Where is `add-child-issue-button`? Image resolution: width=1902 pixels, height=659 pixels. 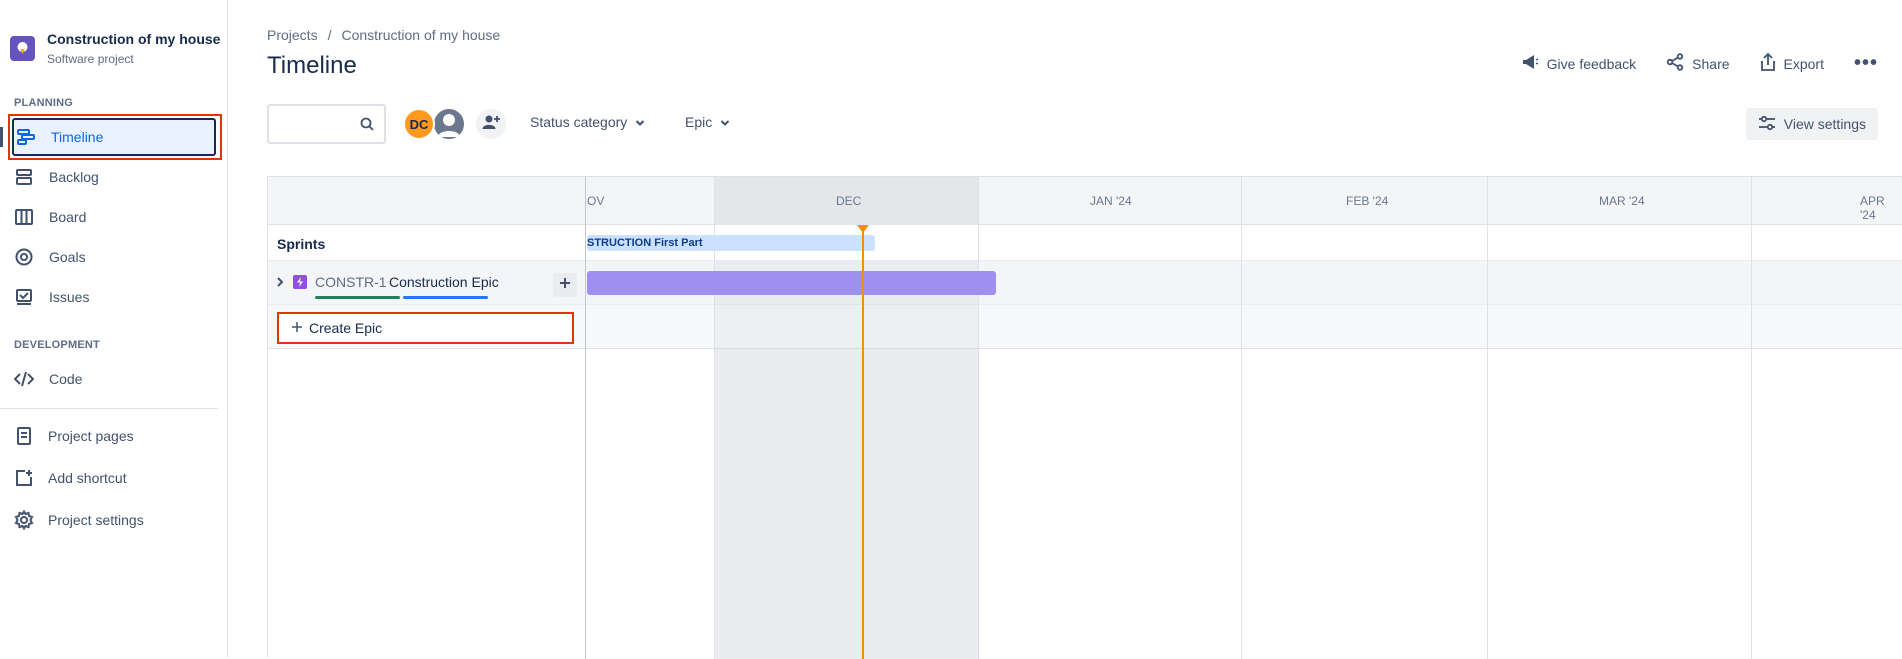
add-child-issue-button is located at coordinates (565, 285).